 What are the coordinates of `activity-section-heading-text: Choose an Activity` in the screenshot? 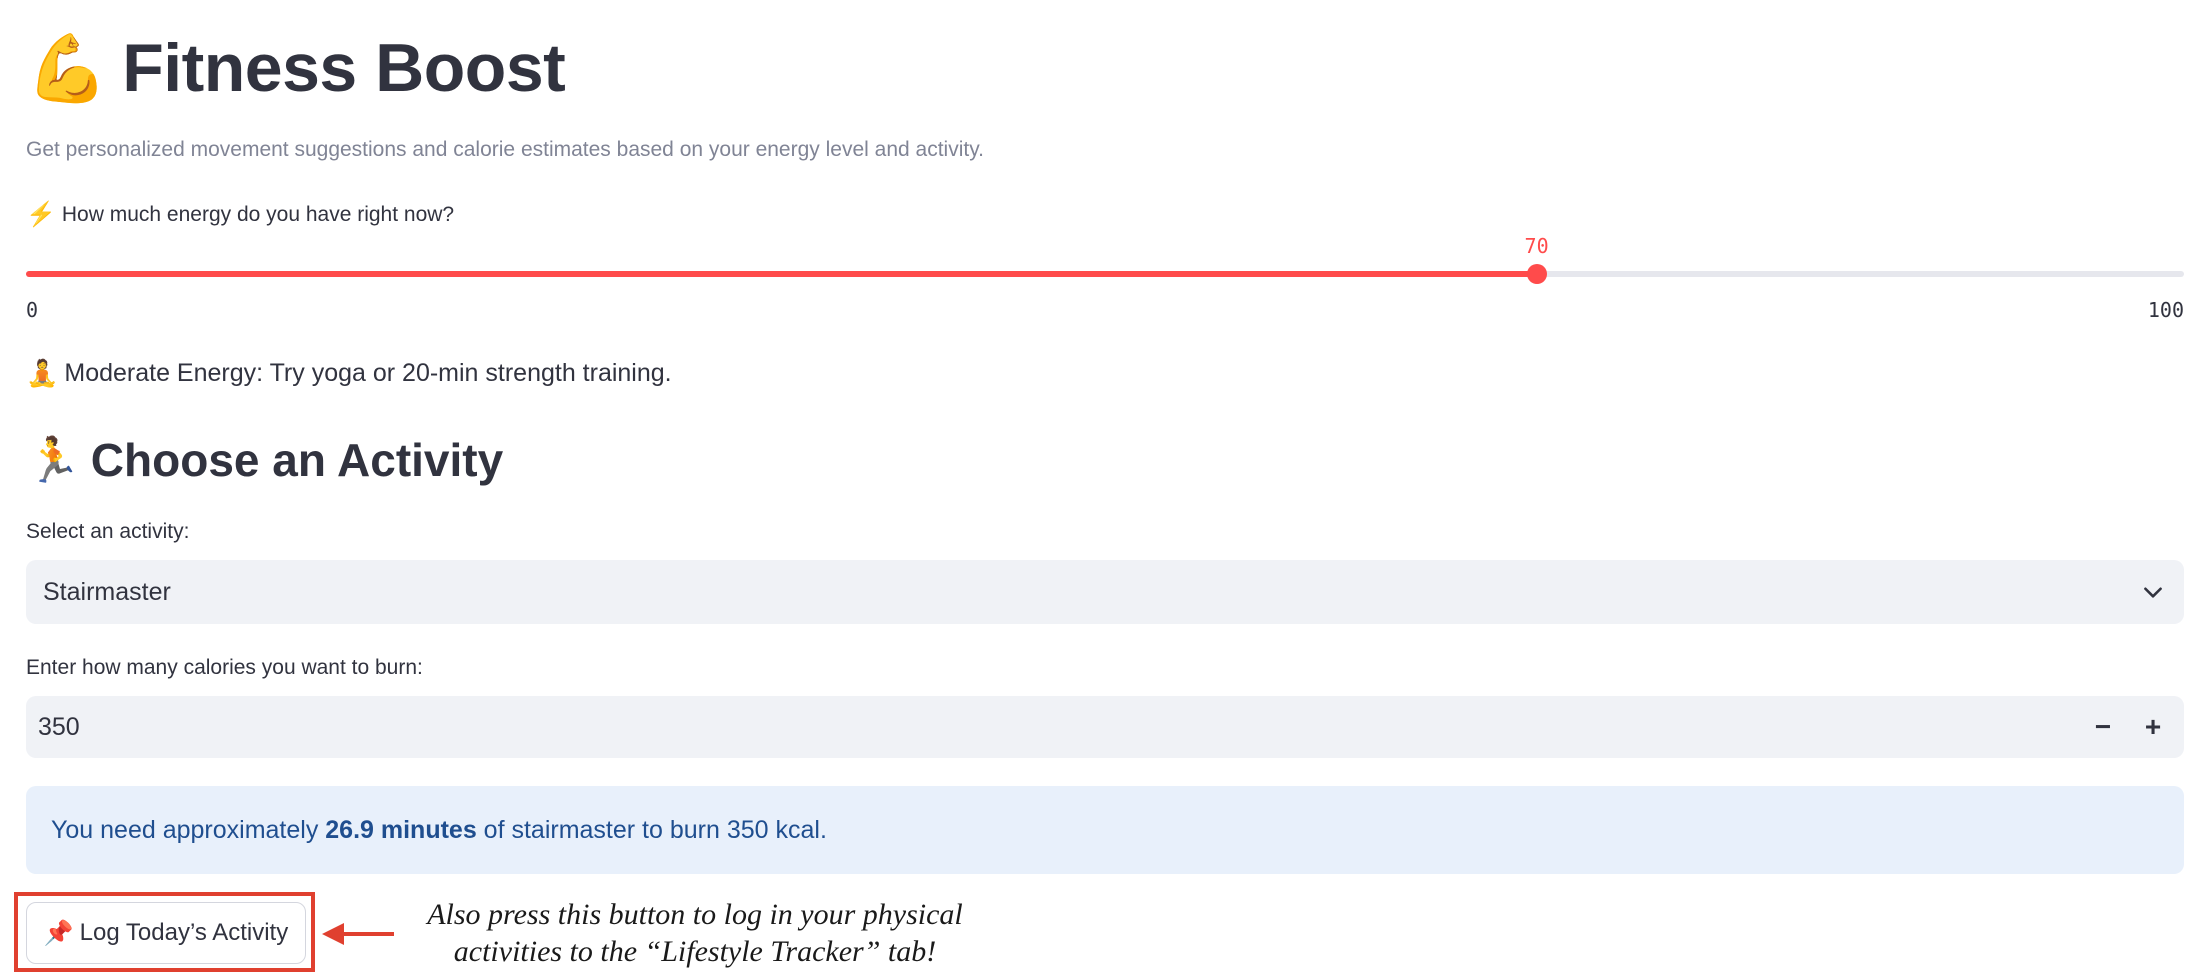 It's located at (297, 460).